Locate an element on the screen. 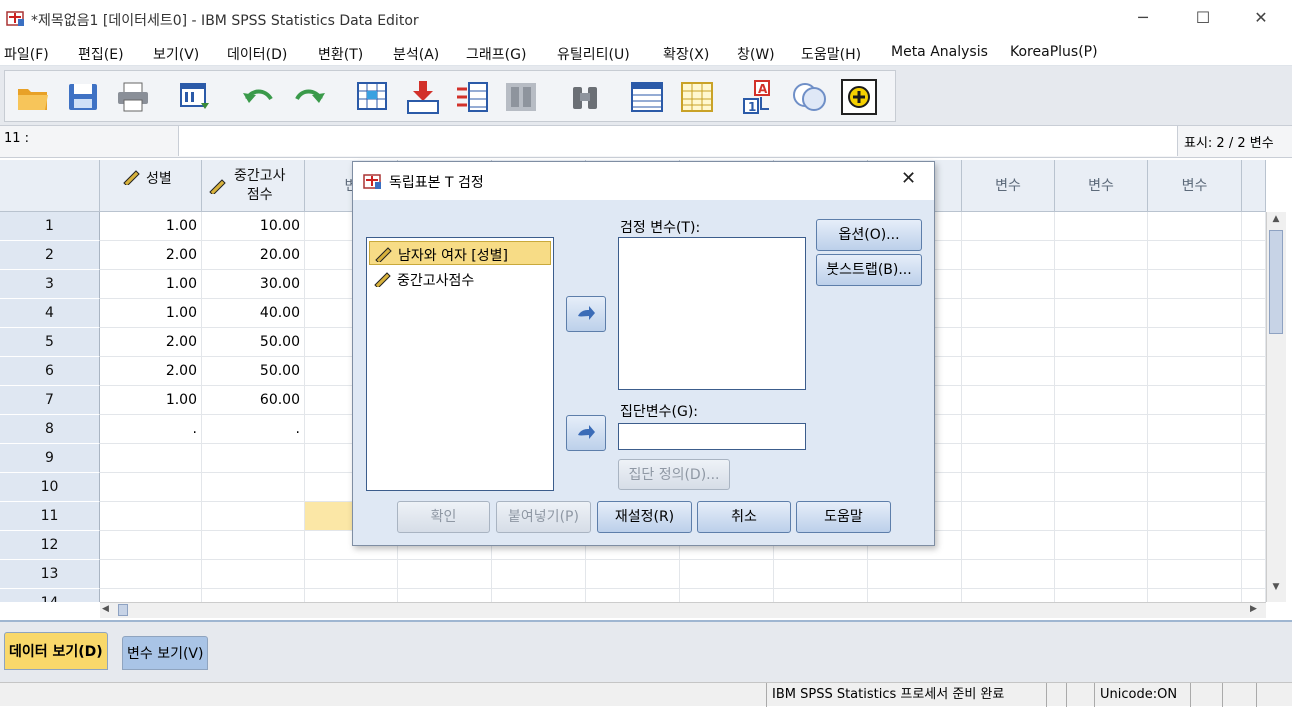 This screenshot has height=707, width=1292. row-number: 10 is located at coordinates (50, 487).